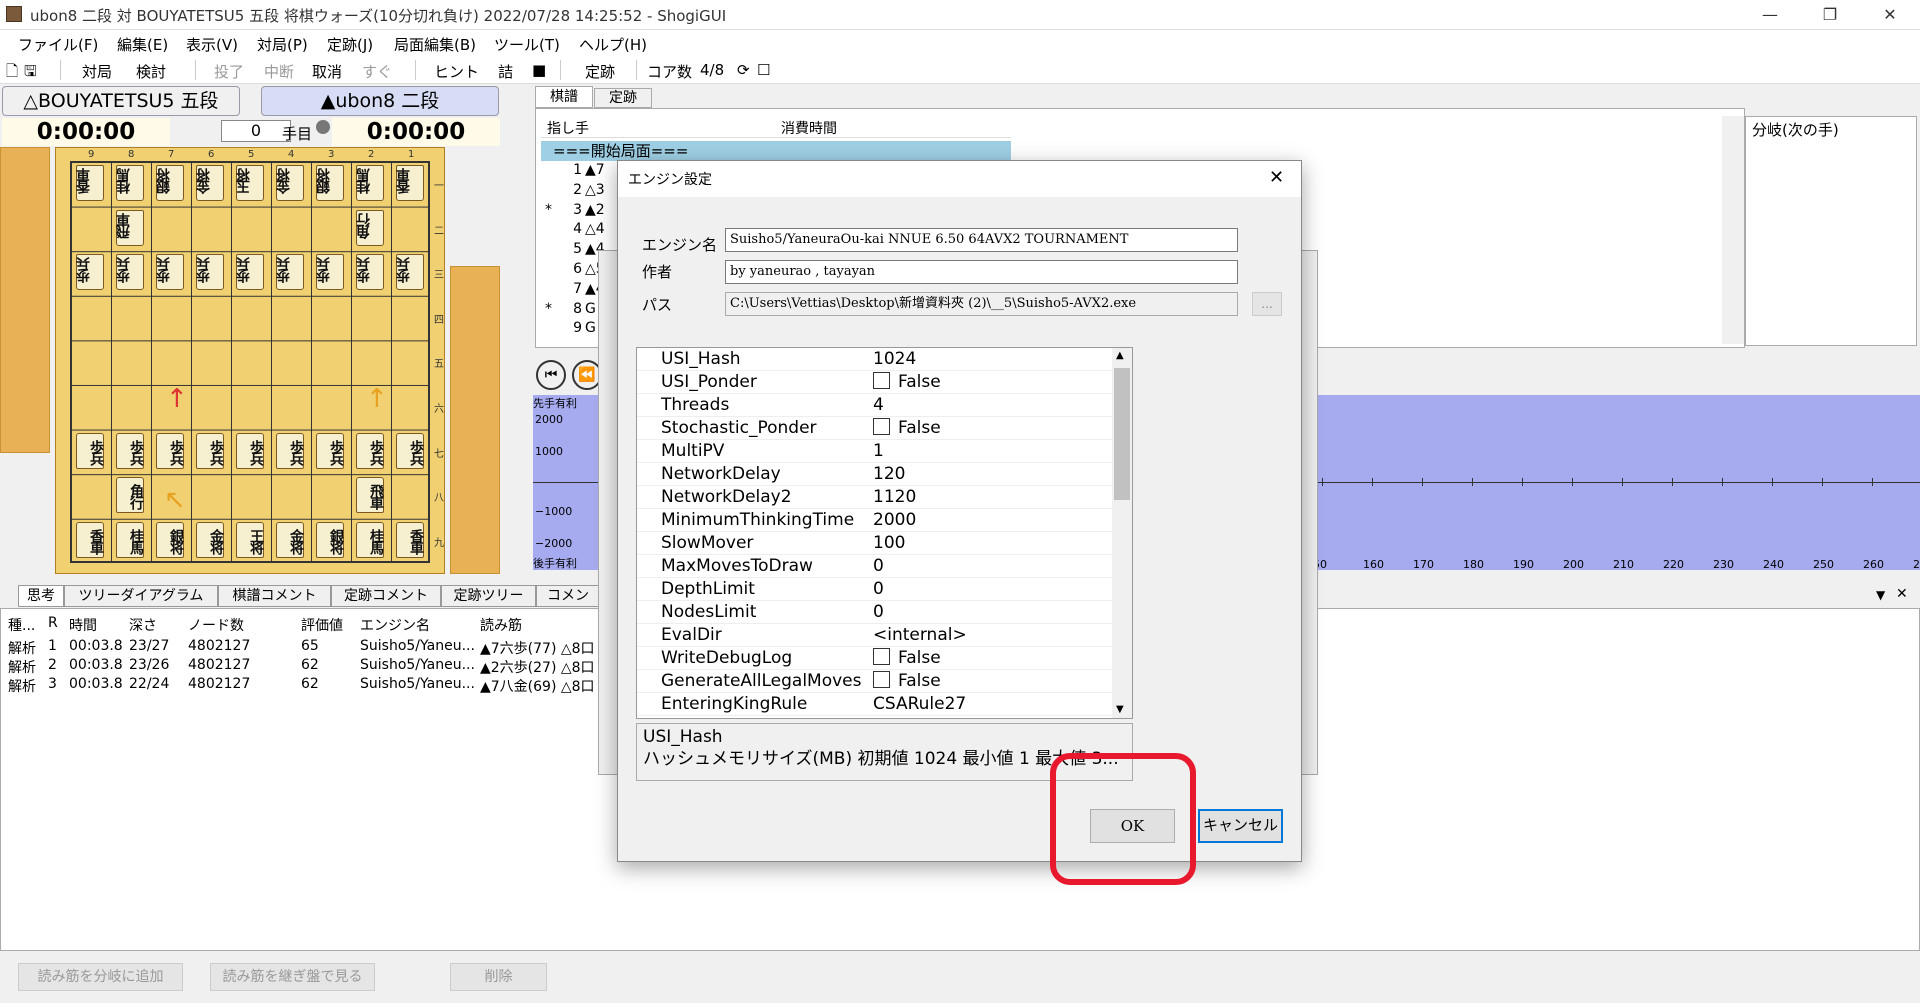  I want to click on kifu-move-number: 3, so click(575, 210).